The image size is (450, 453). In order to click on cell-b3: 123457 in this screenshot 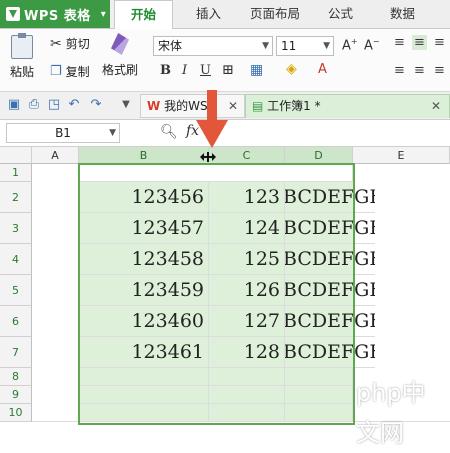, I will do `click(144, 228)`.